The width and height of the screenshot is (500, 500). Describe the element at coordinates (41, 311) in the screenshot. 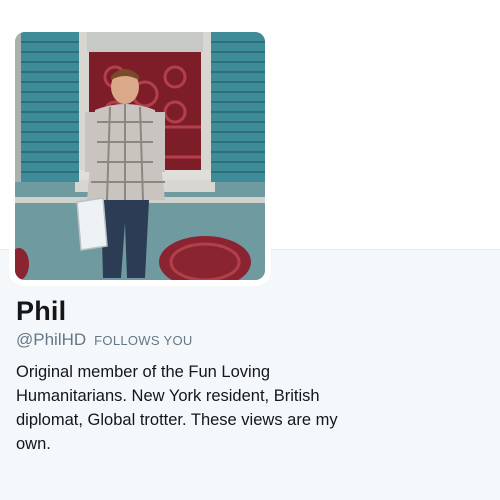

I see `profile-name: Phil` at that location.